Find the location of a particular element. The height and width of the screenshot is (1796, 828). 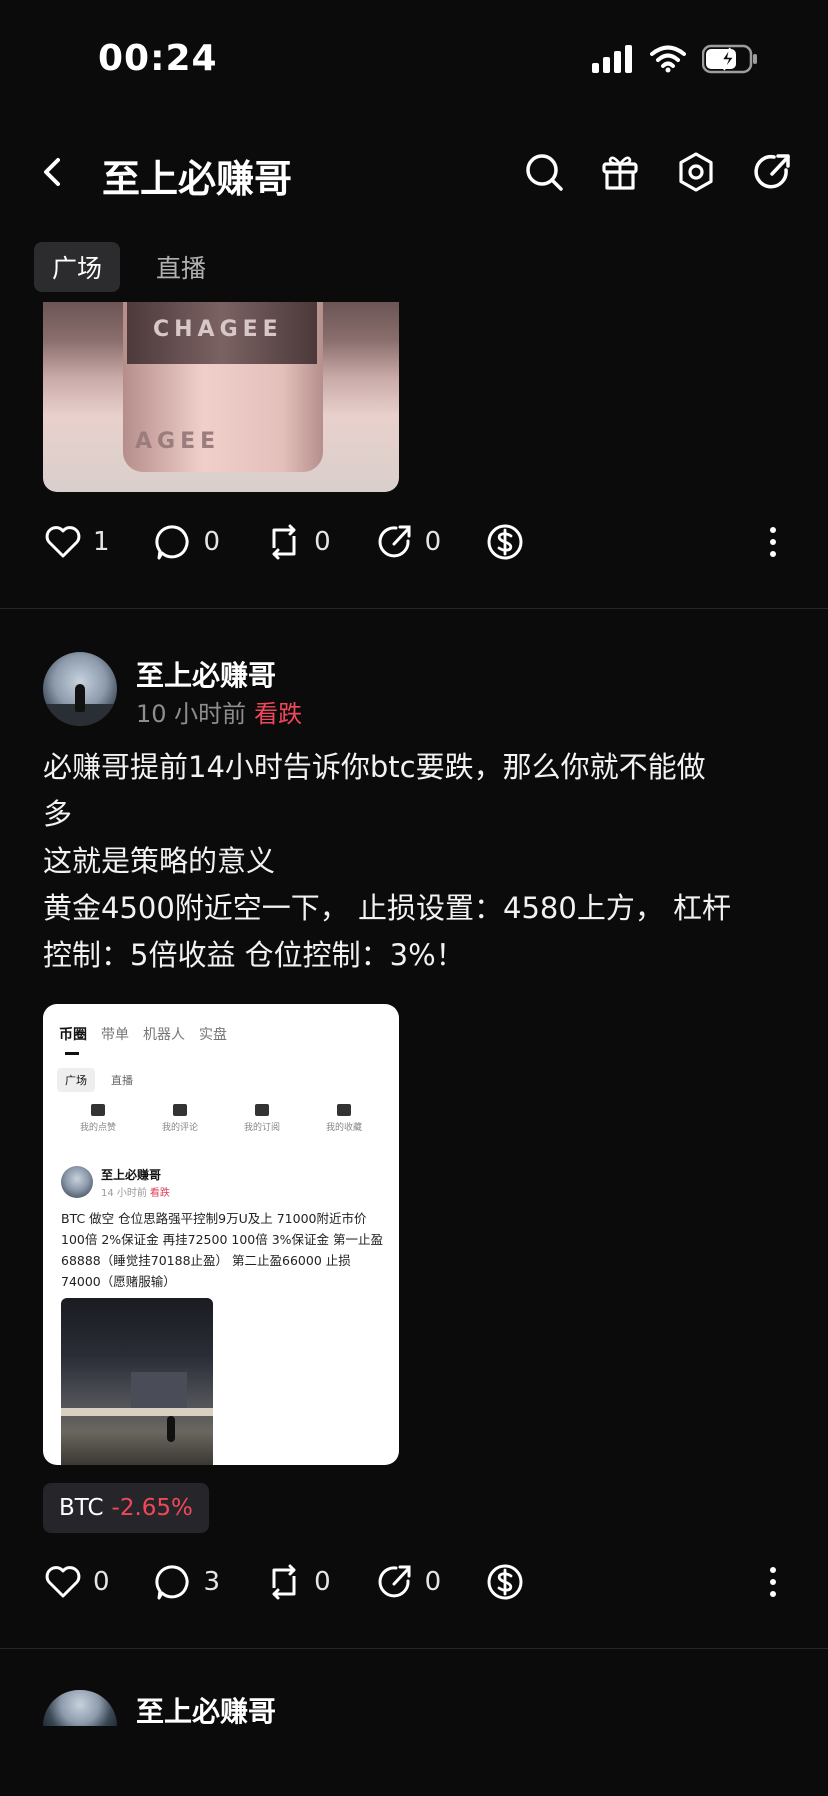

post-text-line: 多 is located at coordinates (58, 814).